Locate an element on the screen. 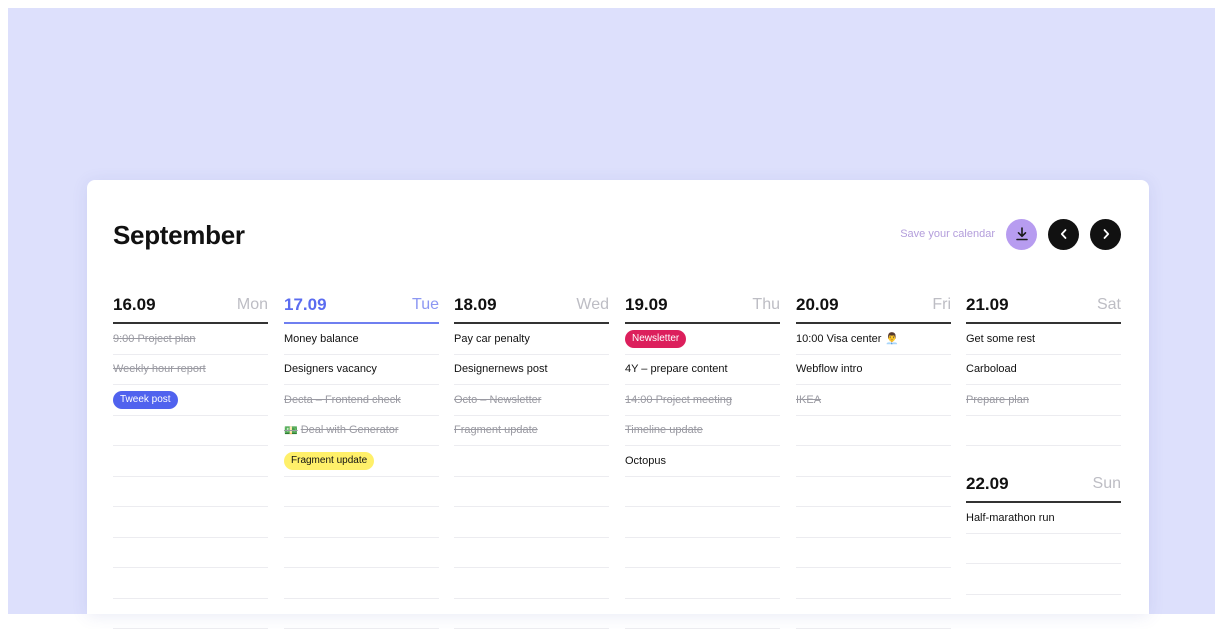 This screenshot has width=1215, height=629. task-item: Half-marathon run is located at coordinates (1043, 518).